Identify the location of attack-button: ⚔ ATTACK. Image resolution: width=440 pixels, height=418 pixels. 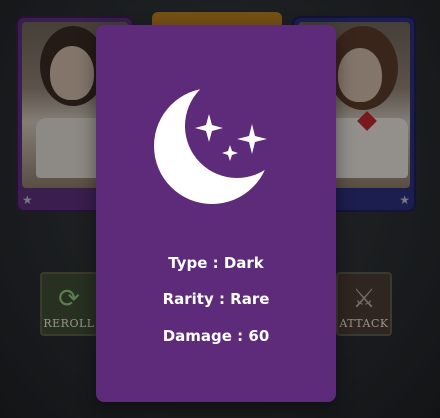
(364, 304).